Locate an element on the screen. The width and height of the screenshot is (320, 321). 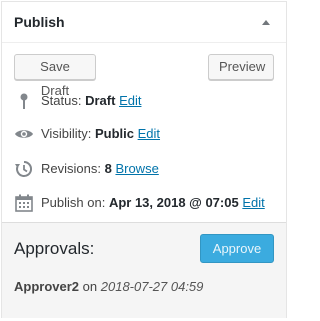
approvals-heading: Approvals: is located at coordinates (54, 248).